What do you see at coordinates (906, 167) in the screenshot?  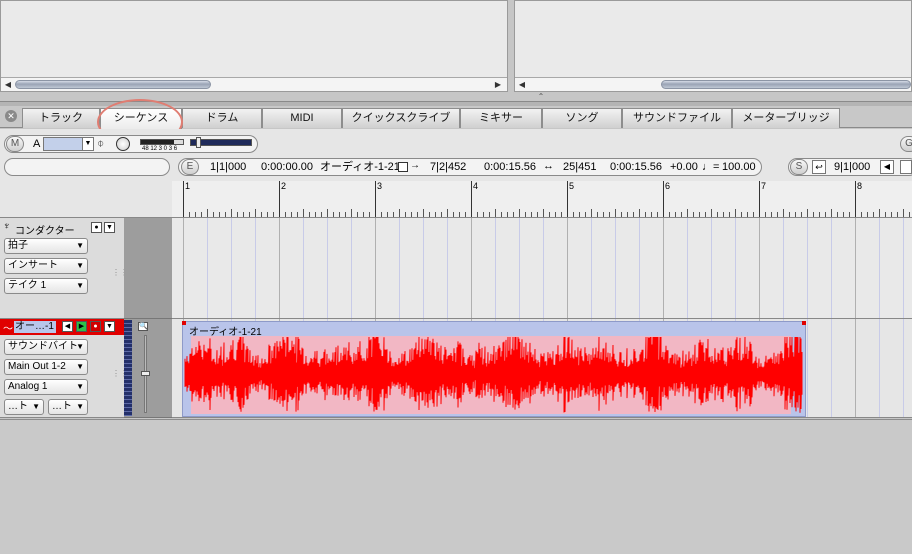 I see `right-edge-tab` at bounding box center [906, 167].